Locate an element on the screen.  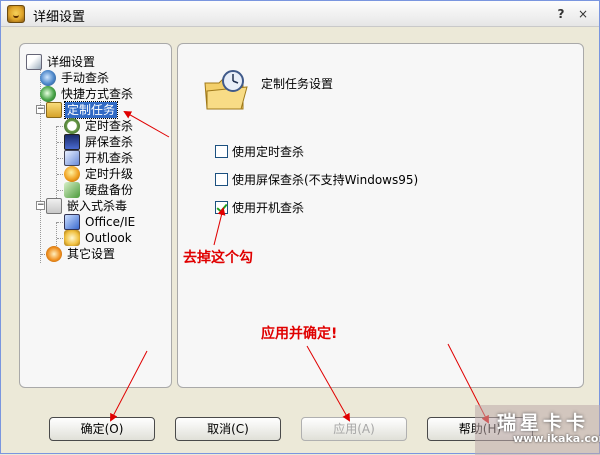
folder-clock-icon is located at coordinates (226, 91).